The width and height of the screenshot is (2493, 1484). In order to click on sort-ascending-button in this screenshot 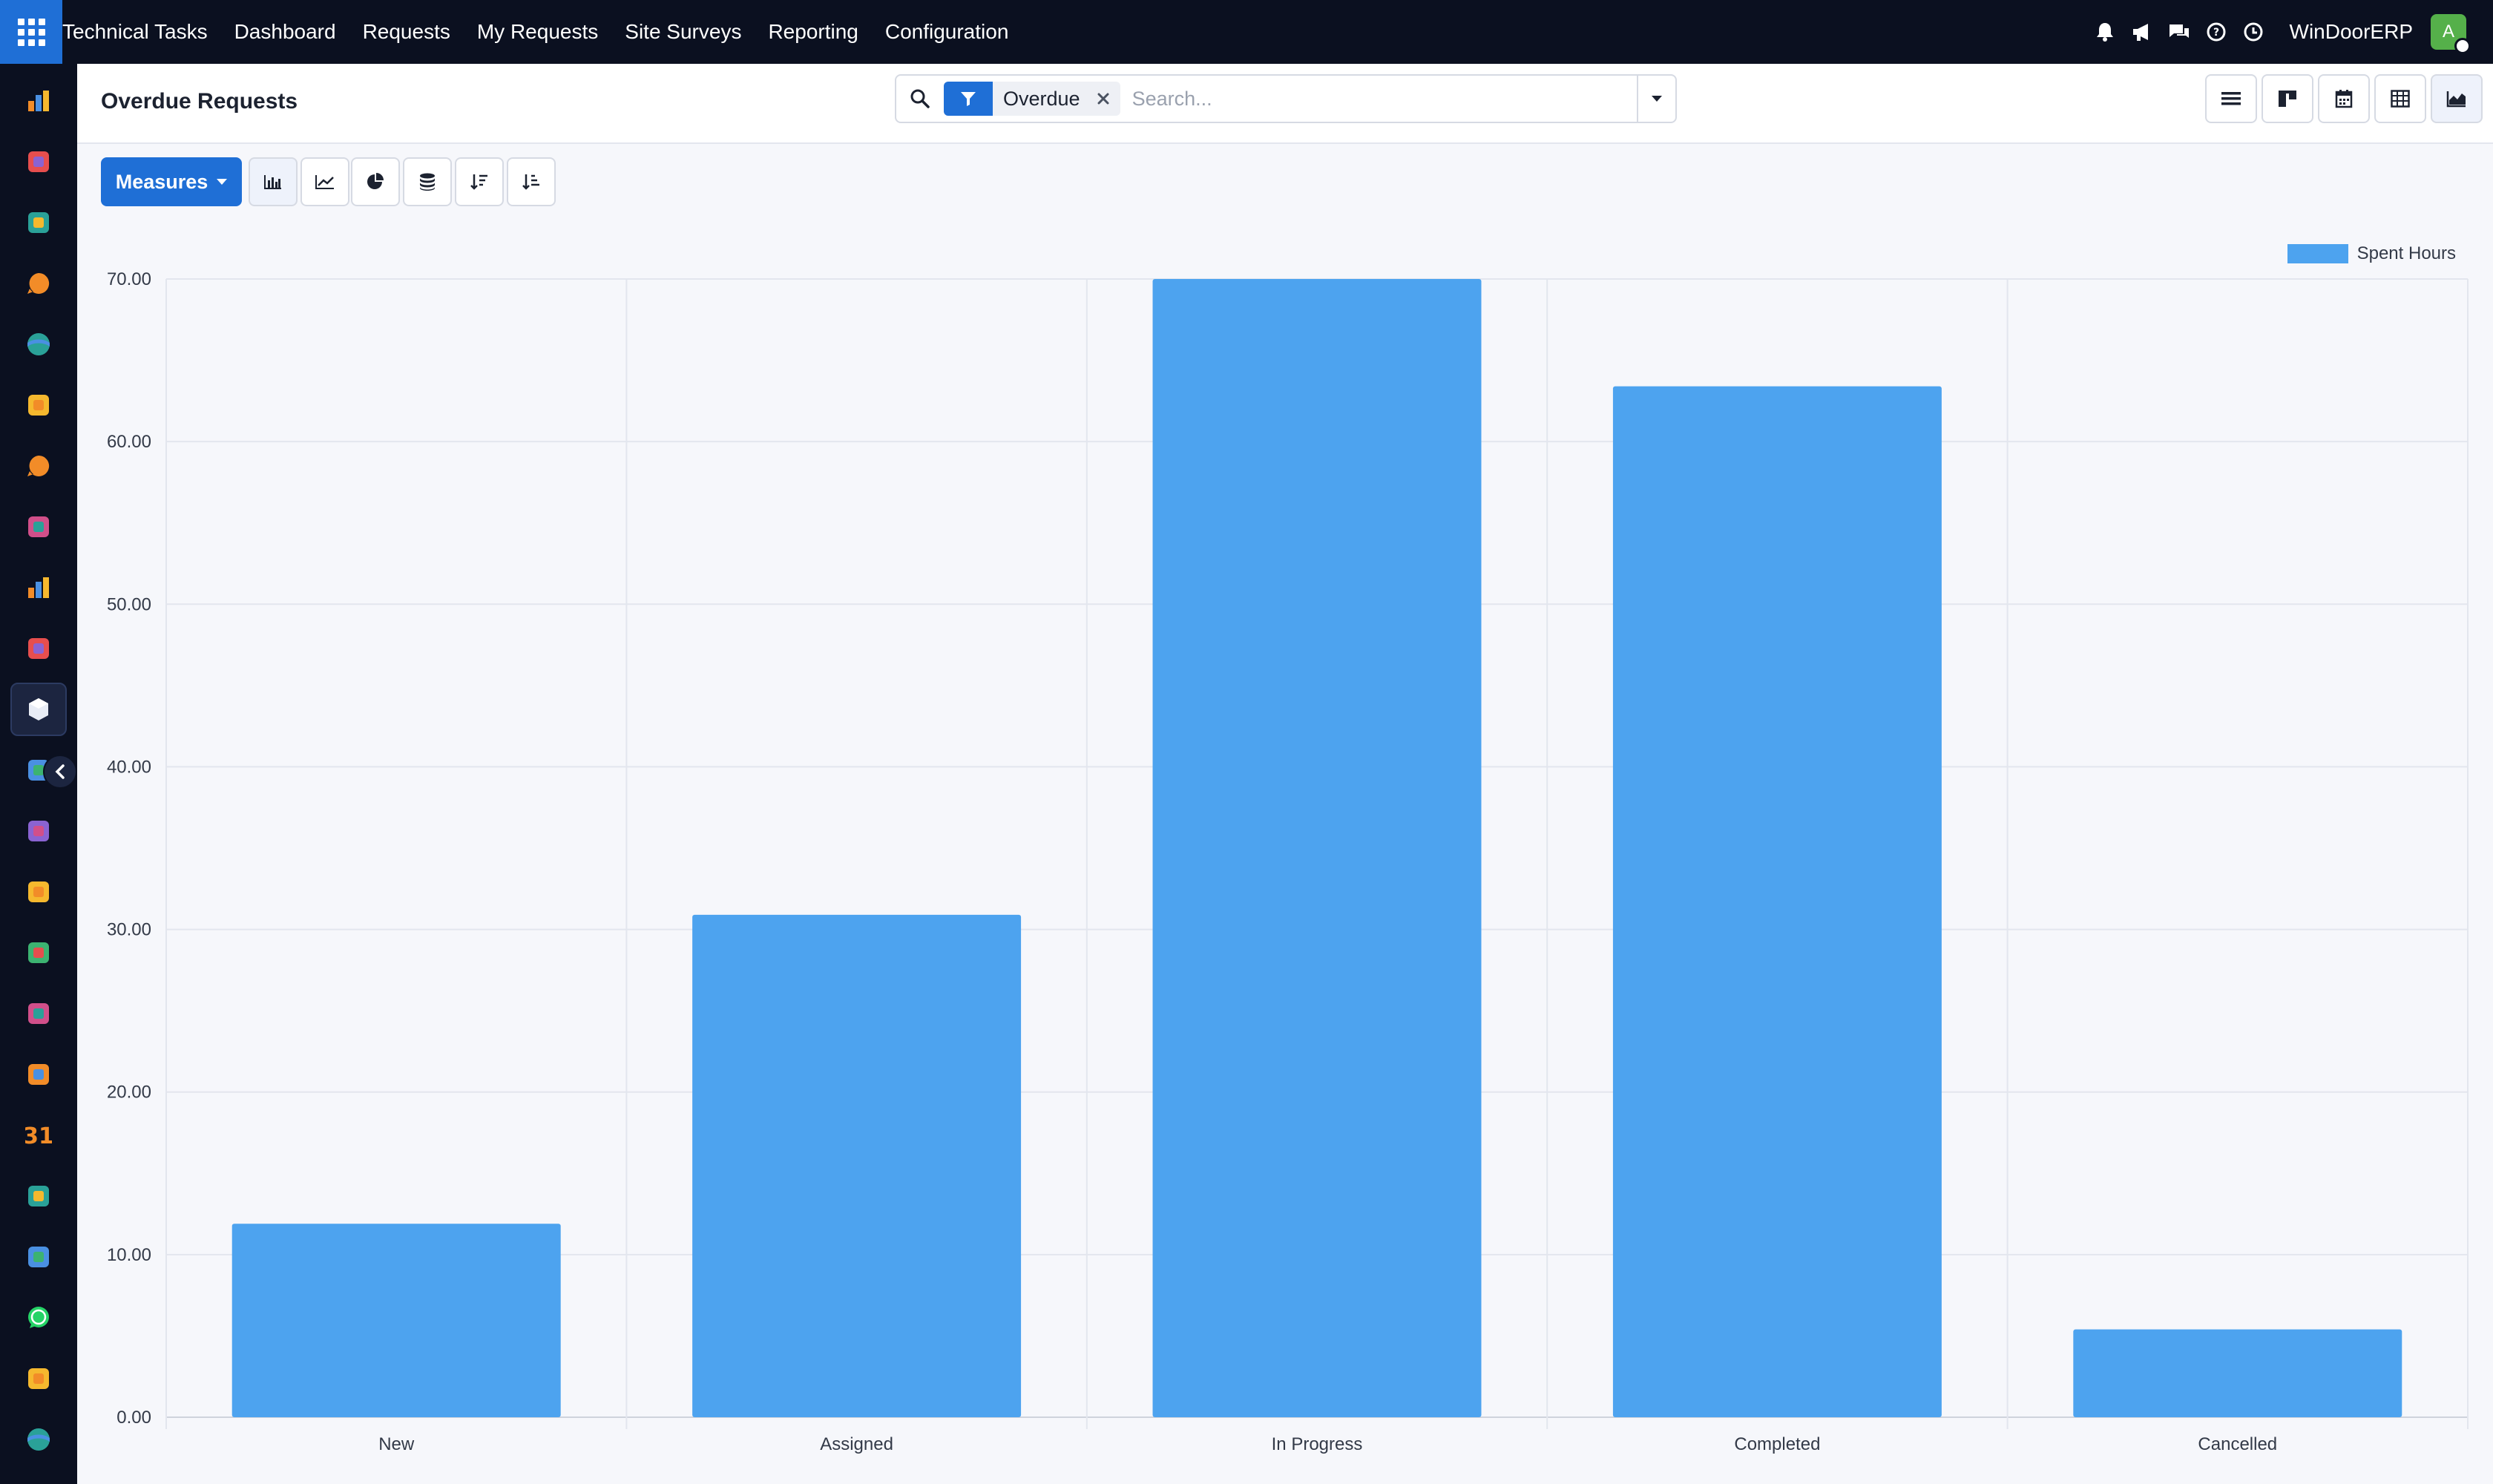, I will do `click(531, 181)`.